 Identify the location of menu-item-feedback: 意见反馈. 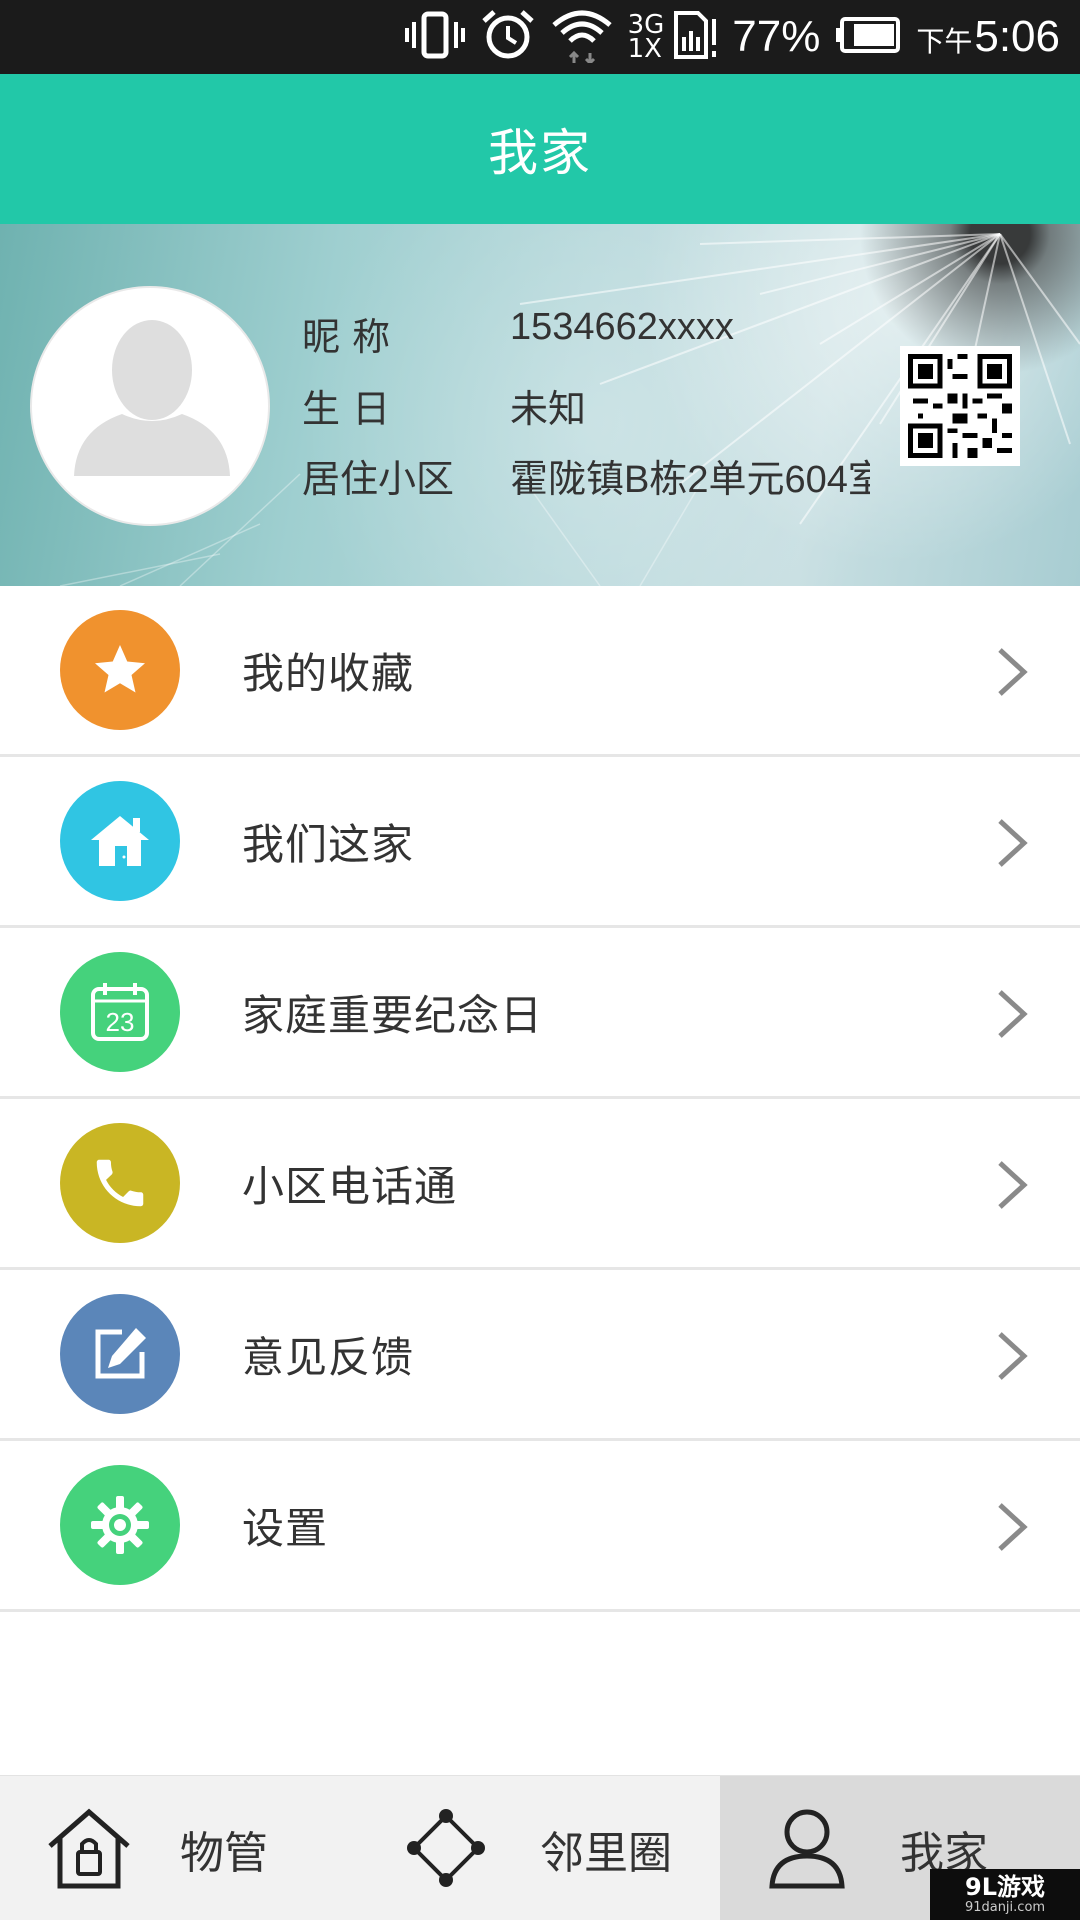
(540, 1355).